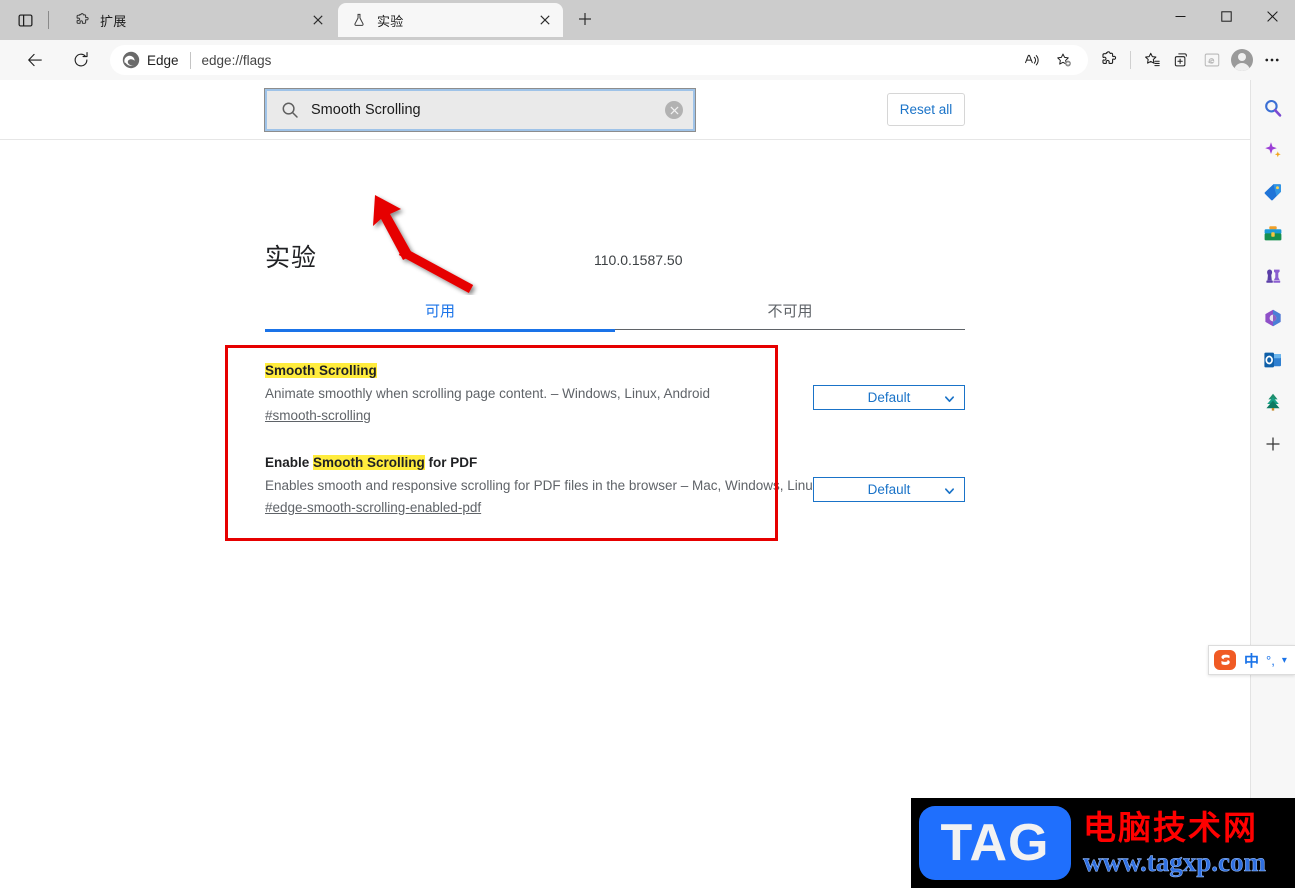  Describe the element at coordinates (390, 21) in the screenshot. I see `tab-title: 实验` at that location.